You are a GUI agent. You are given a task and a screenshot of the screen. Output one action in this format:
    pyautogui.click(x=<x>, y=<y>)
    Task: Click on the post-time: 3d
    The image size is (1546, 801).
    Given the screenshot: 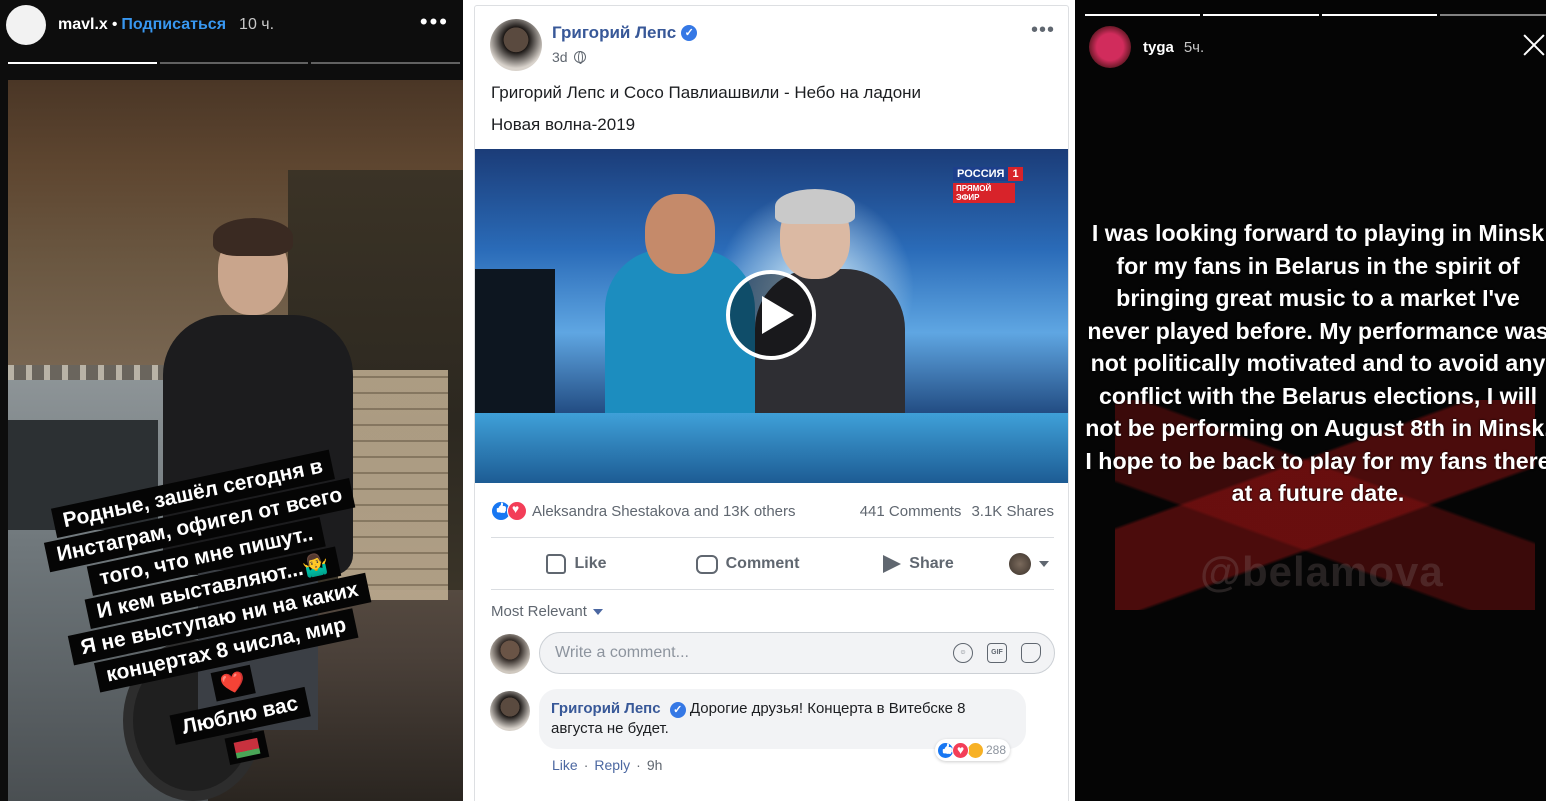 What is the action you would take?
    pyautogui.click(x=560, y=57)
    